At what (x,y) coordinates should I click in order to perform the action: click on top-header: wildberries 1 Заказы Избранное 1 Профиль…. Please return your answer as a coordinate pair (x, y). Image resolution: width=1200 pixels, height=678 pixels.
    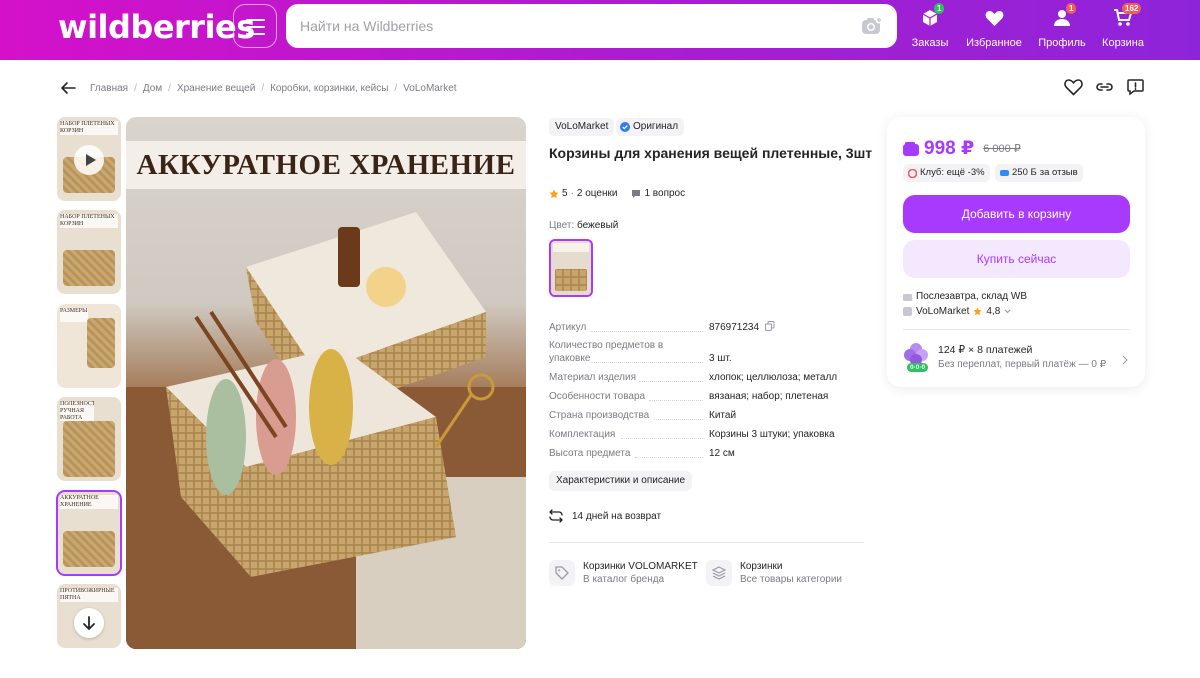
    Looking at the image, I should click on (600, 30).